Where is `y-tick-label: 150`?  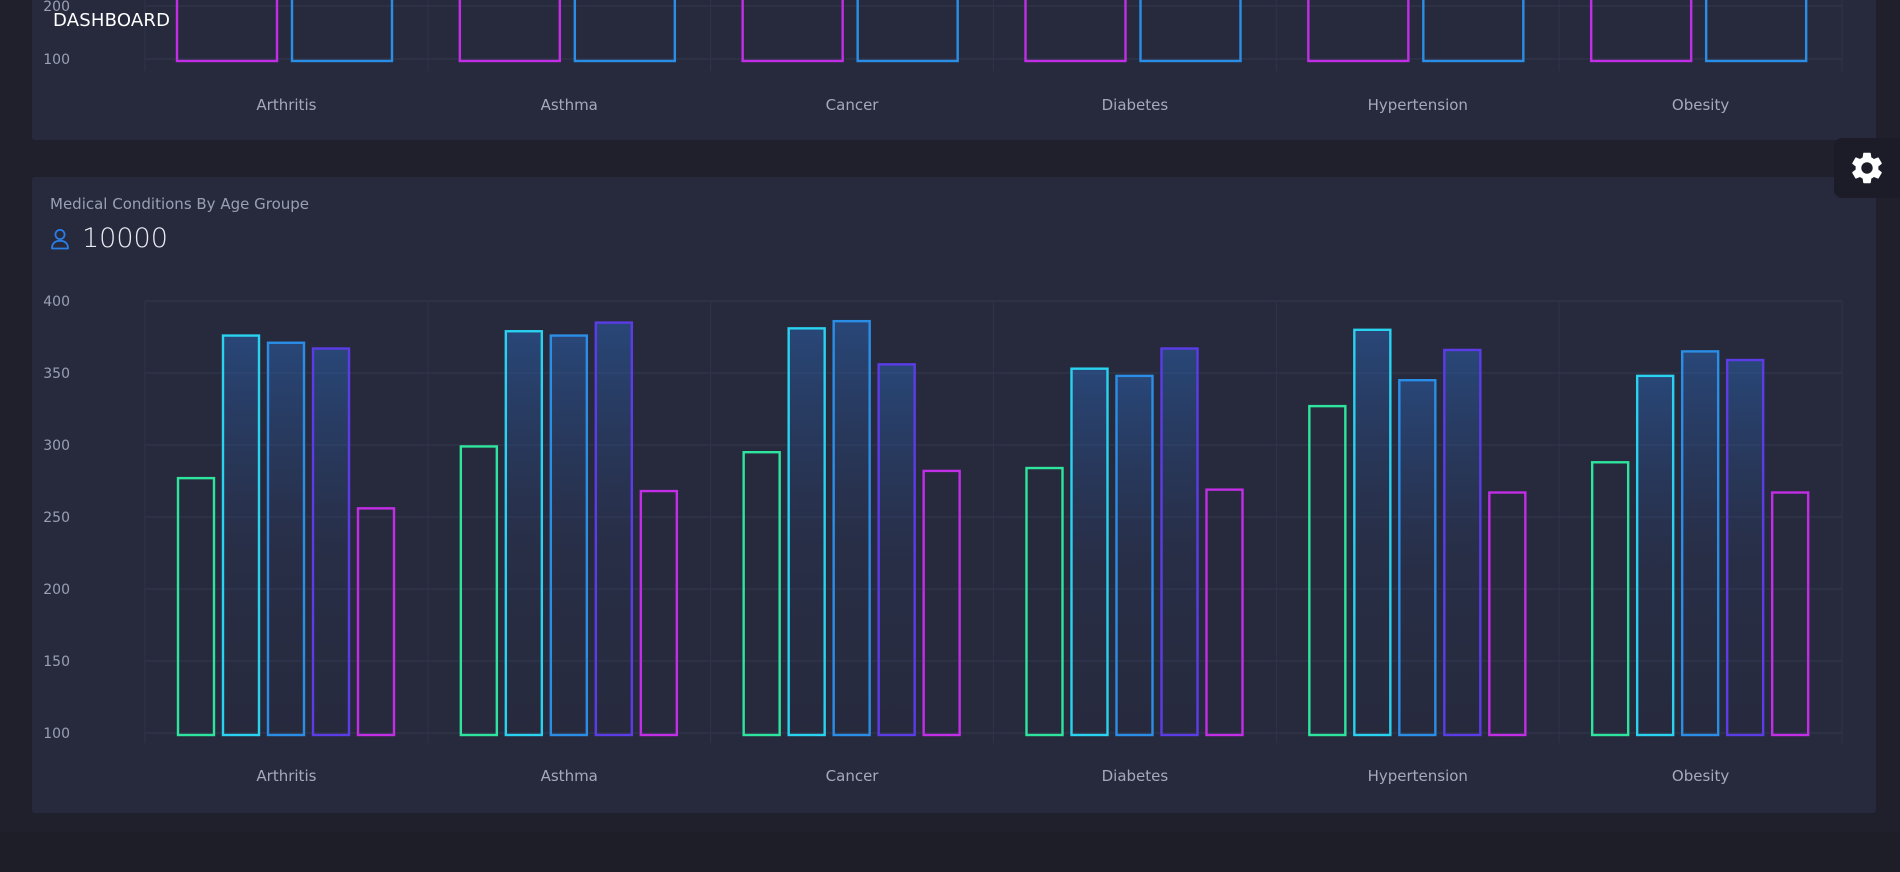
y-tick-label: 150 is located at coordinates (56, 662).